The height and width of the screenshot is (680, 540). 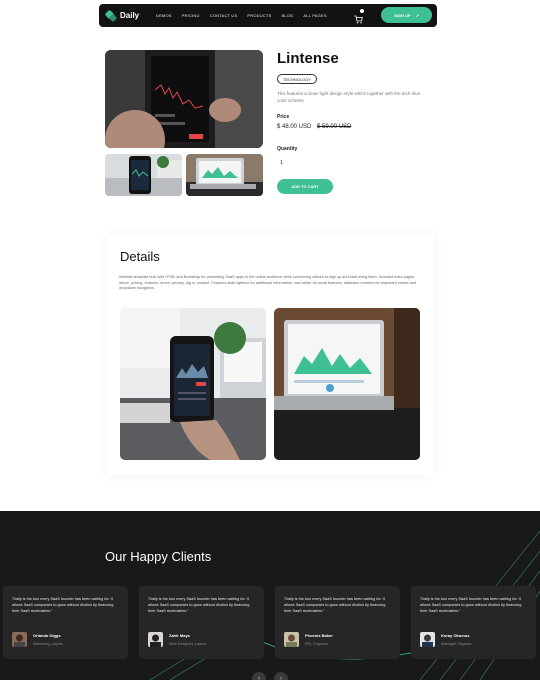 I want to click on signup-label: SIGN UP, so click(x=402, y=15).